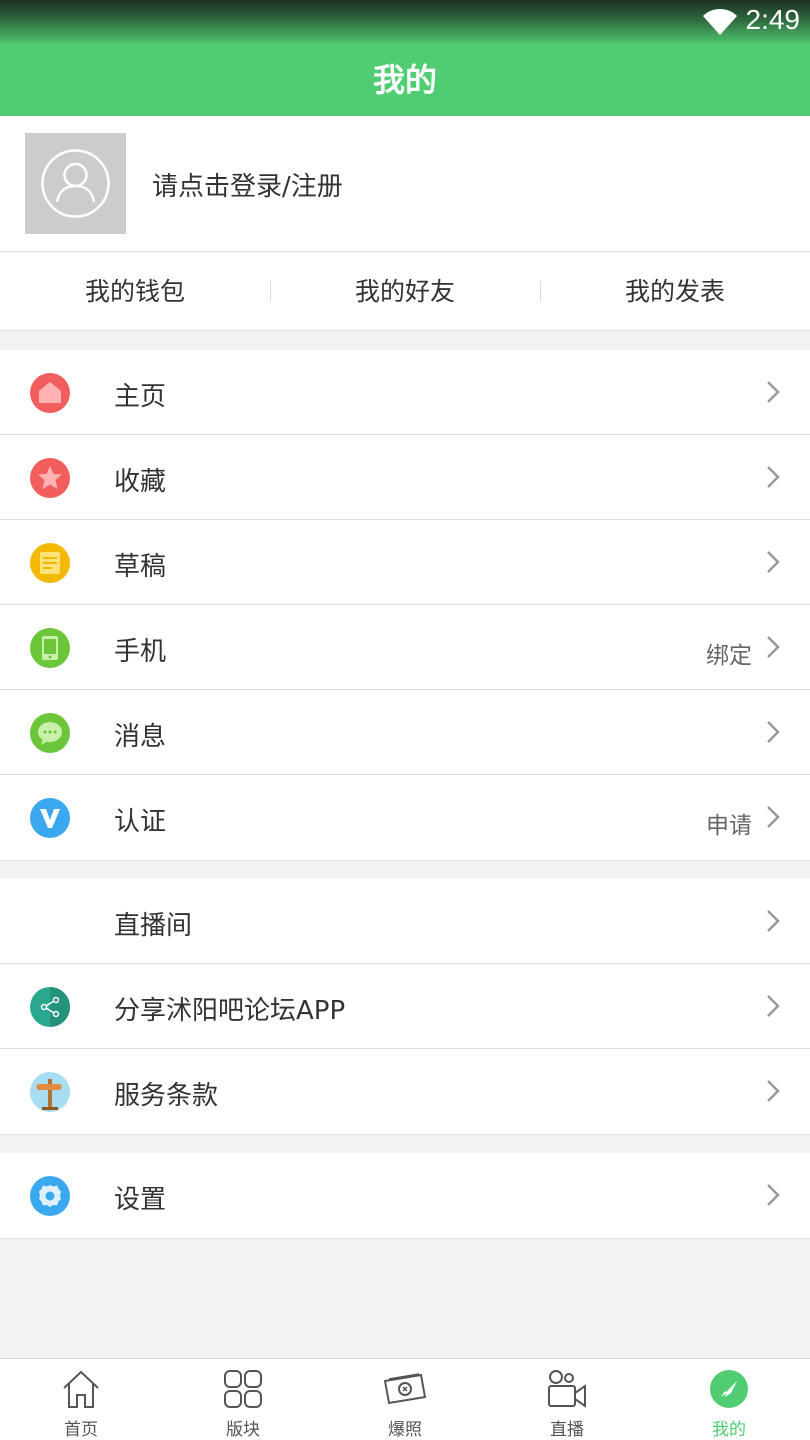 This screenshot has width=810, height=1440. I want to click on menu-item-phone: 手机 绑定, so click(405, 647).